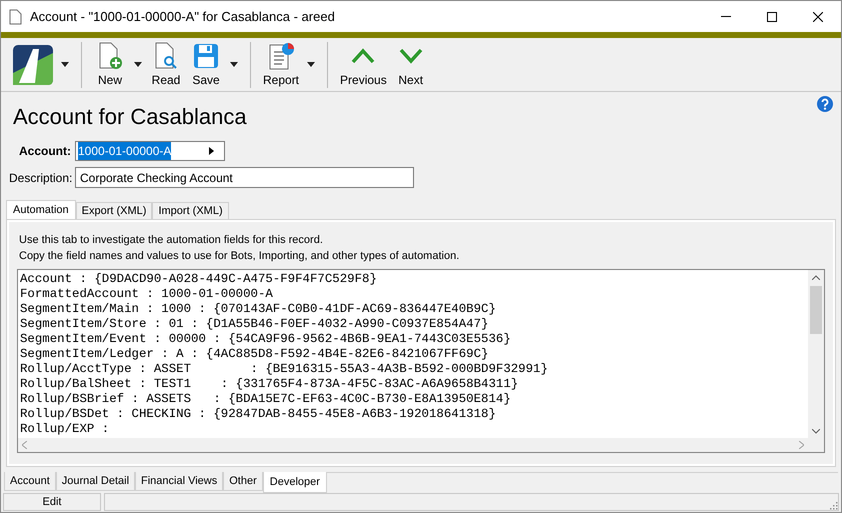 This screenshot has width=842, height=513. I want to click on tab: Developer, so click(294, 482).